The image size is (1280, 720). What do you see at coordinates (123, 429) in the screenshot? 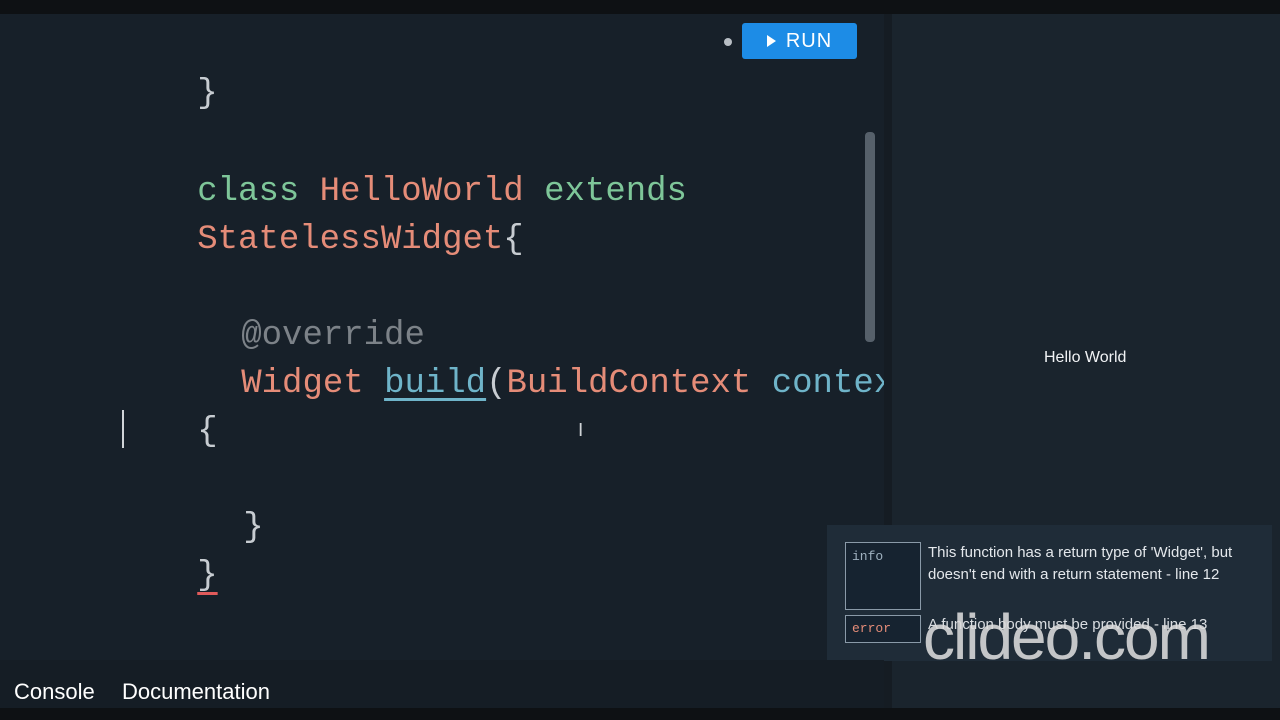
I see `text-cursor` at bounding box center [123, 429].